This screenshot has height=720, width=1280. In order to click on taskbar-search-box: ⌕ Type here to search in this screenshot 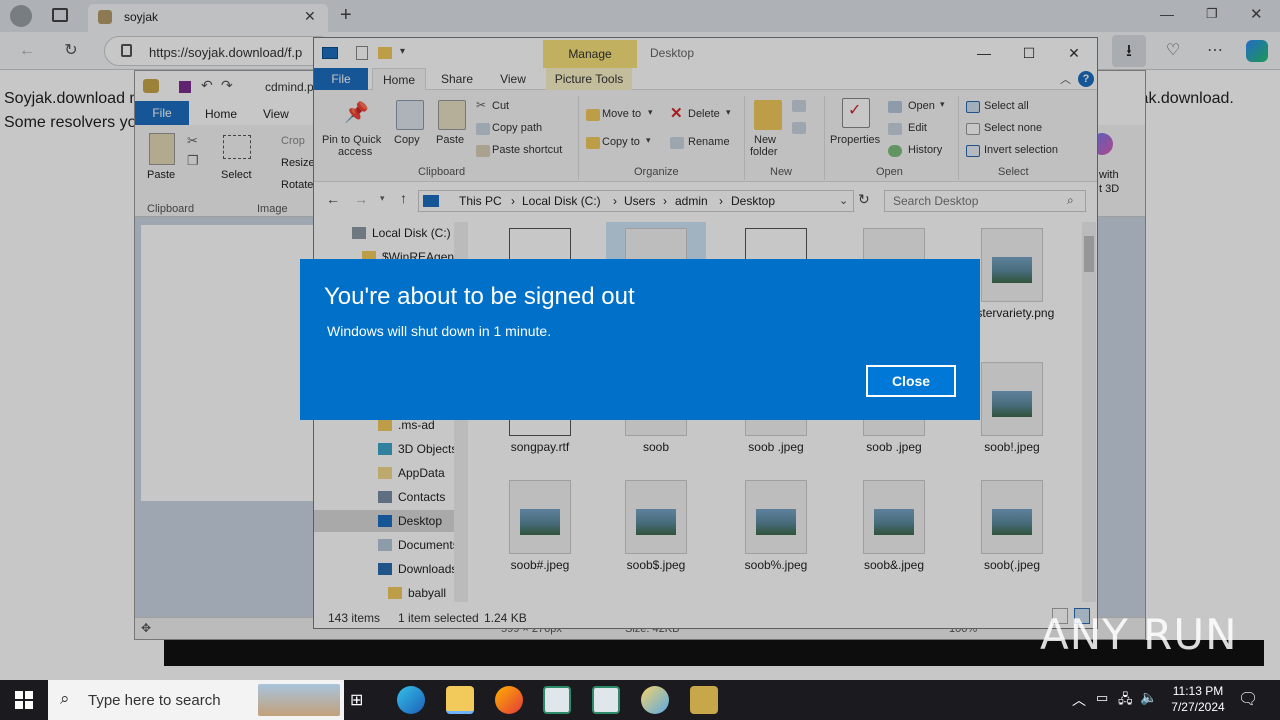, I will do `click(196, 700)`.